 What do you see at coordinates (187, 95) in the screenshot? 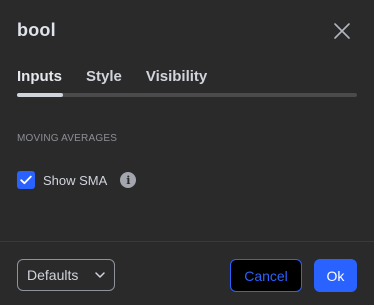
I see `tab-track` at bounding box center [187, 95].